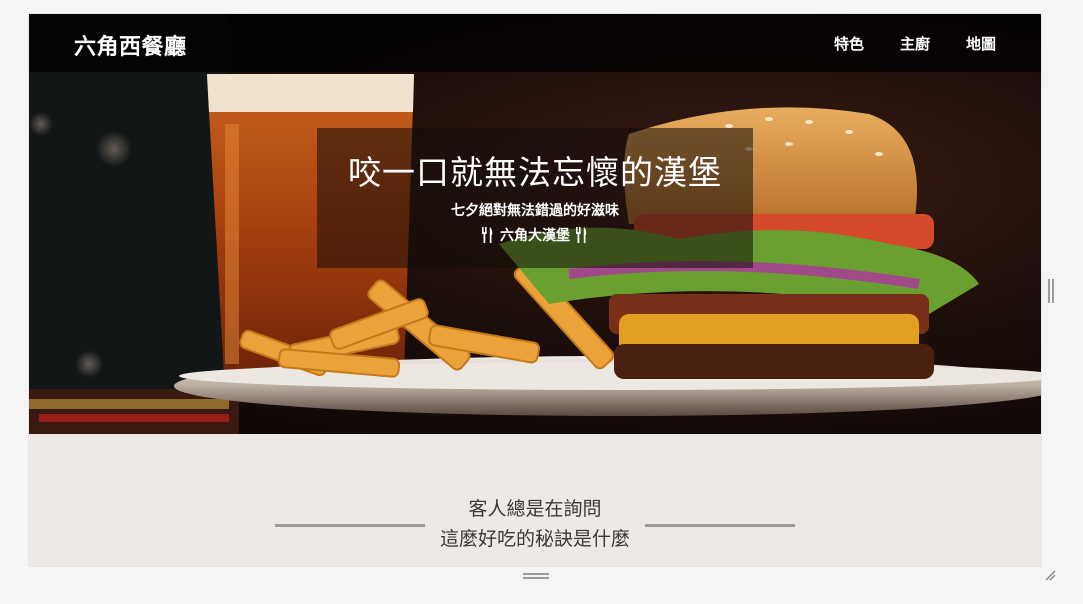 Image resolution: width=1083 pixels, height=604 pixels. What do you see at coordinates (535, 509) in the screenshot?
I see `section-heading-line1: 客人總是在詢問` at bounding box center [535, 509].